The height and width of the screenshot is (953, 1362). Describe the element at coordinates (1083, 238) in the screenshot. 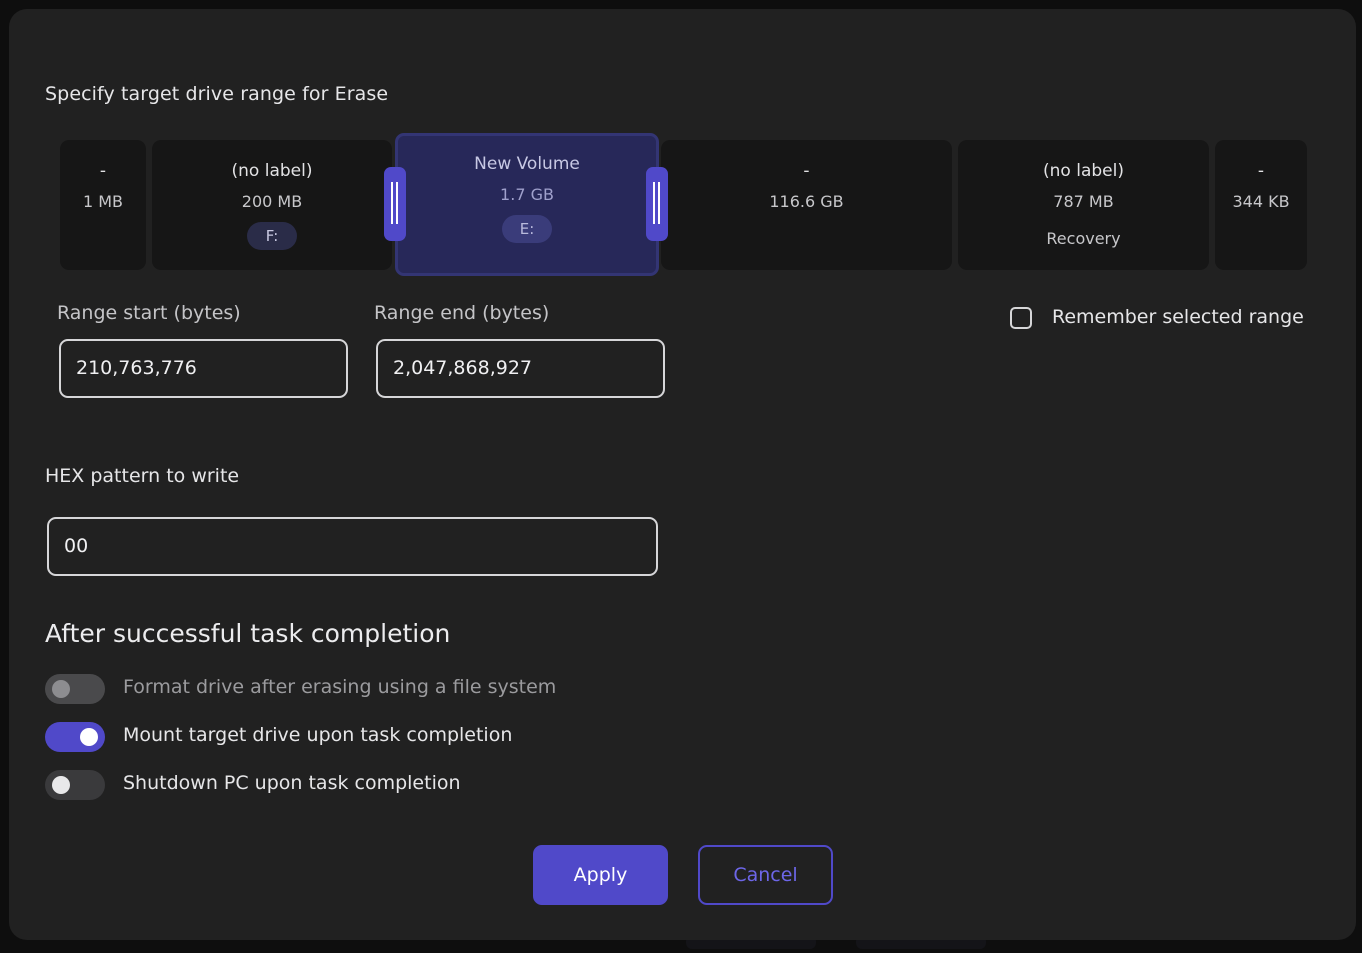

I see `partition-type: Recovery` at that location.